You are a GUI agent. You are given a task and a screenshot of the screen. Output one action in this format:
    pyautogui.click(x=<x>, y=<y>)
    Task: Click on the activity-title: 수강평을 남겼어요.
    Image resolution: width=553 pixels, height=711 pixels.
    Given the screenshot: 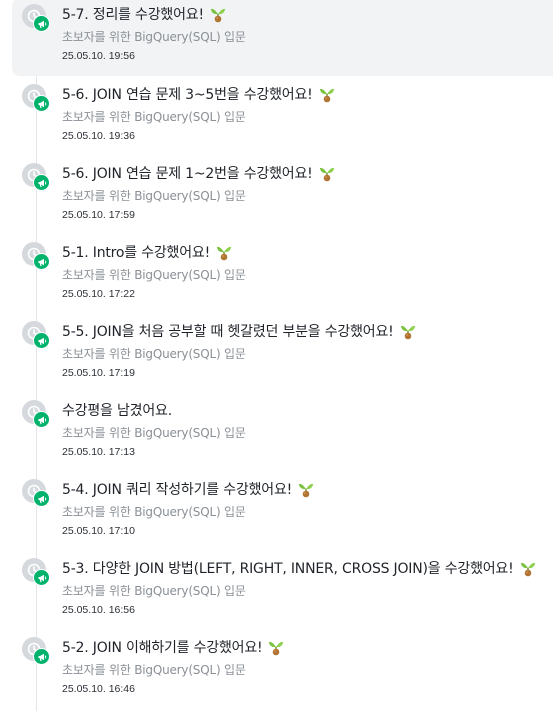 What is the action you would take?
    pyautogui.click(x=117, y=411)
    